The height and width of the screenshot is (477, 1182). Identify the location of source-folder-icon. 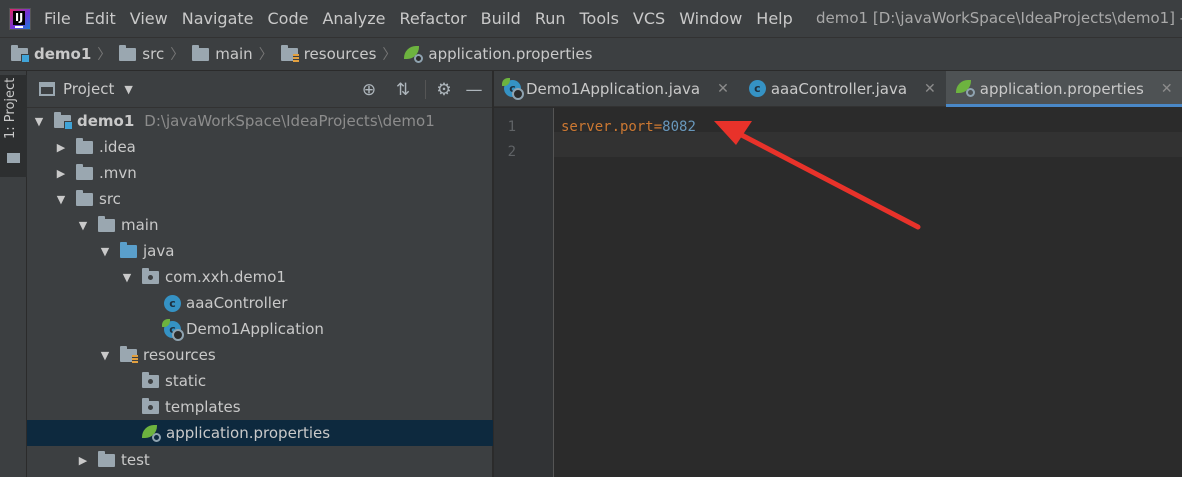
(128, 249).